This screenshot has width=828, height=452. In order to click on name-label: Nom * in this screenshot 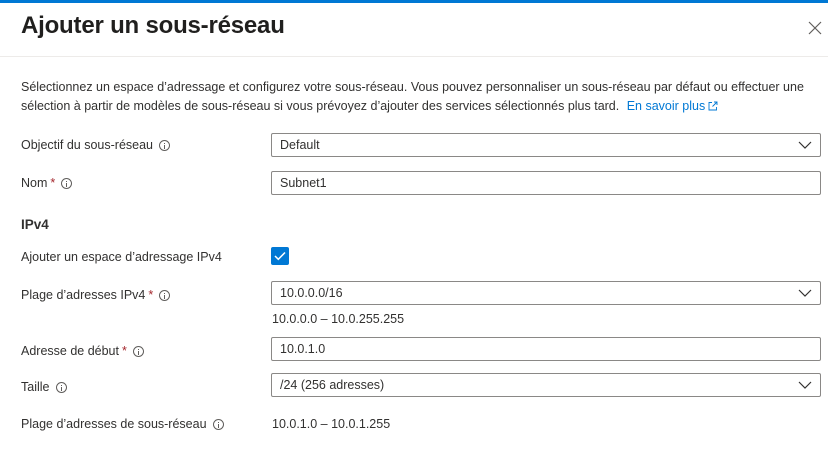, I will do `click(47, 183)`.